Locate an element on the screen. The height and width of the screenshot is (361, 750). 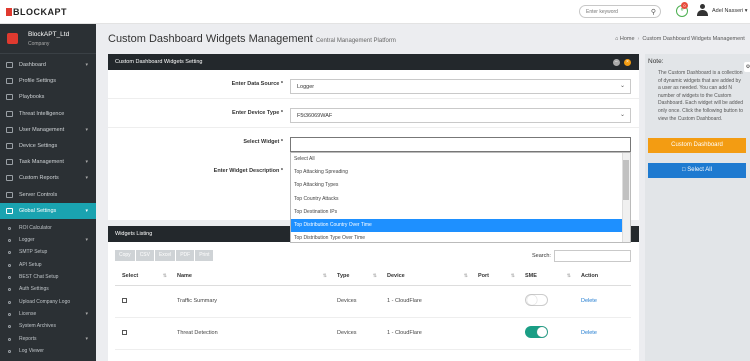
app-logo: BLOCKAPT is located at coordinates (36, 12).